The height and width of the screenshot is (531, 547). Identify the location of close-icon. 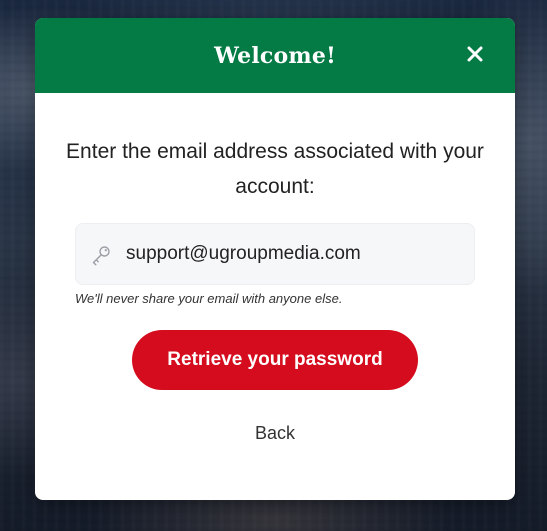
(475, 54).